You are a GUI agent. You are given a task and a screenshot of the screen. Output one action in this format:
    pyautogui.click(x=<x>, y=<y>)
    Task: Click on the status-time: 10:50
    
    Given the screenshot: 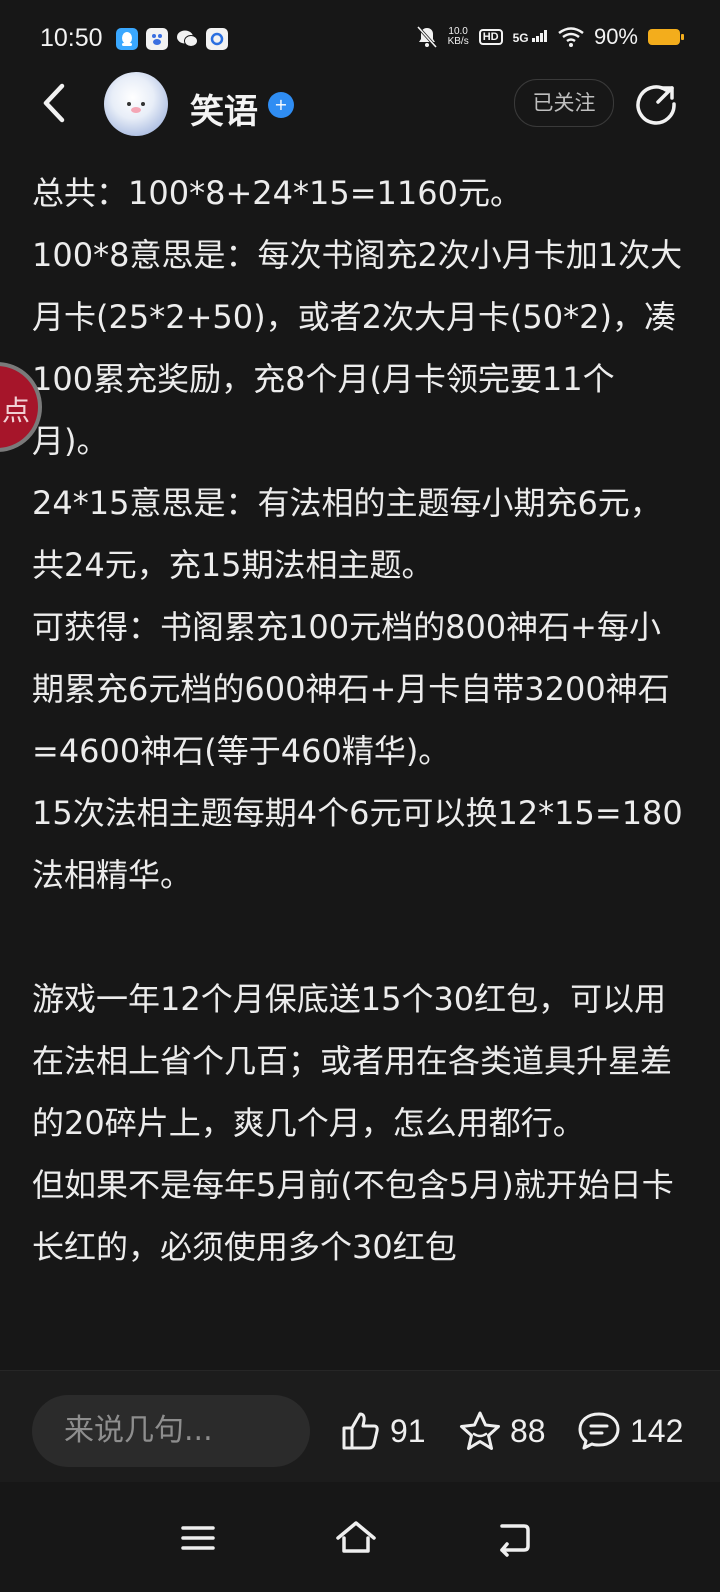 What is the action you would take?
    pyautogui.click(x=71, y=38)
    